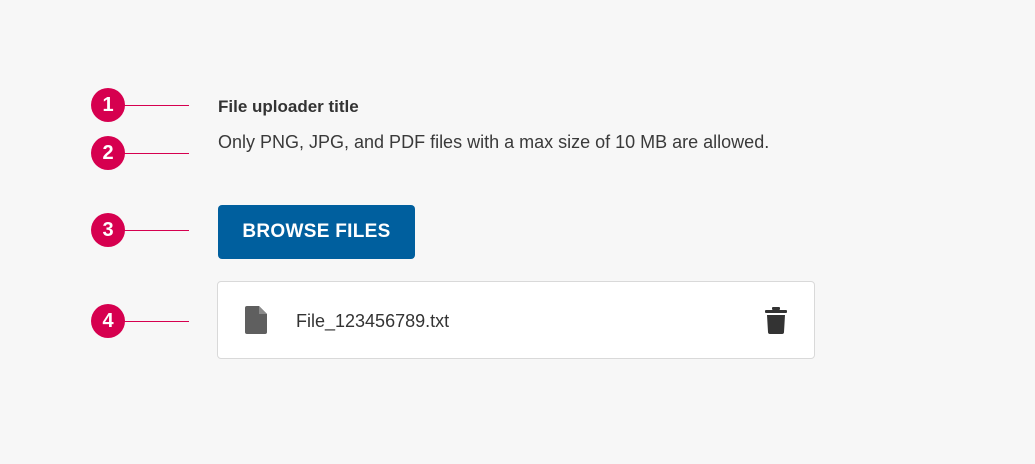 The image size is (1035, 464). I want to click on callout-badge-4: 4, so click(108, 321).